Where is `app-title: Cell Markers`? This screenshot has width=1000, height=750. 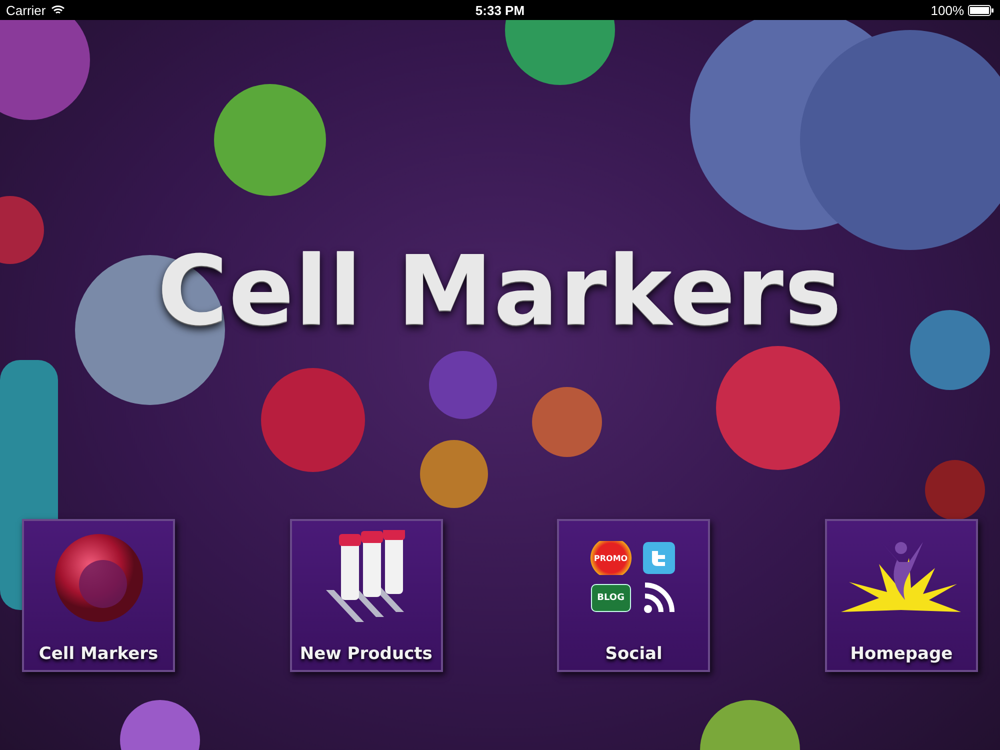 app-title: Cell Markers is located at coordinates (500, 291).